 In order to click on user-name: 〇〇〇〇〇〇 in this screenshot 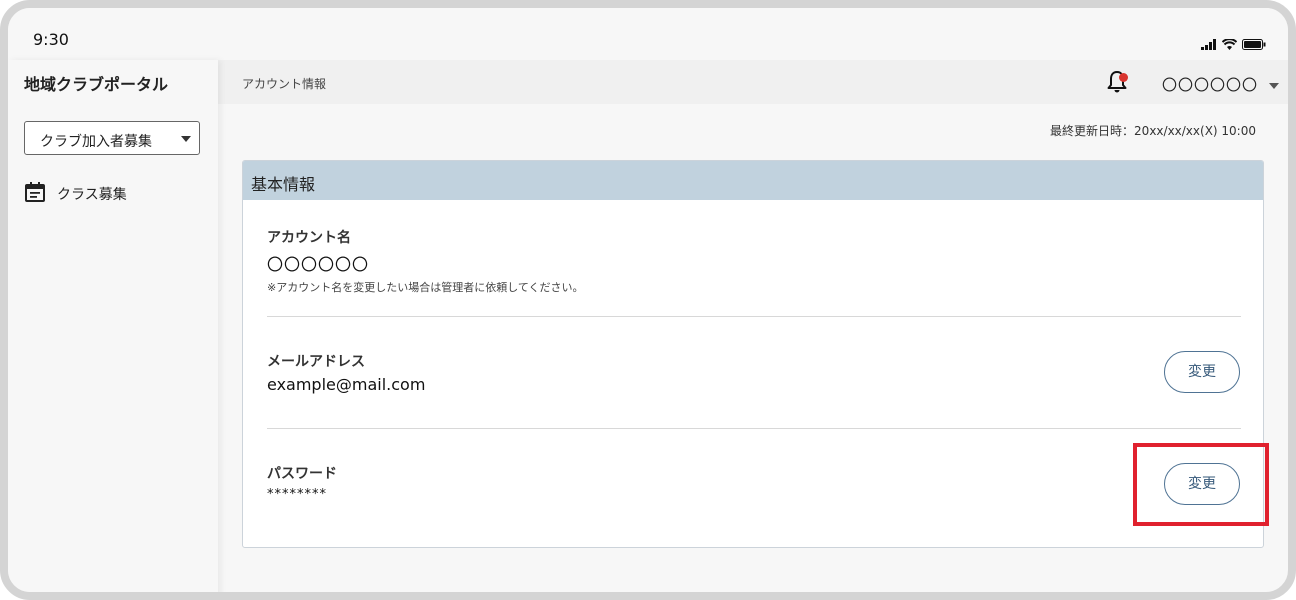, I will do `click(1210, 85)`.